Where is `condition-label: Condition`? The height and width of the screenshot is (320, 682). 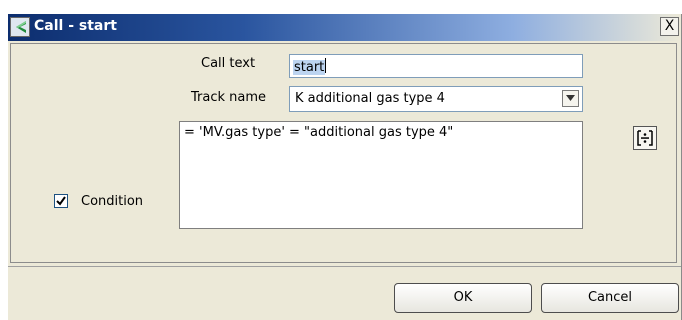
condition-label: Condition is located at coordinates (112, 201).